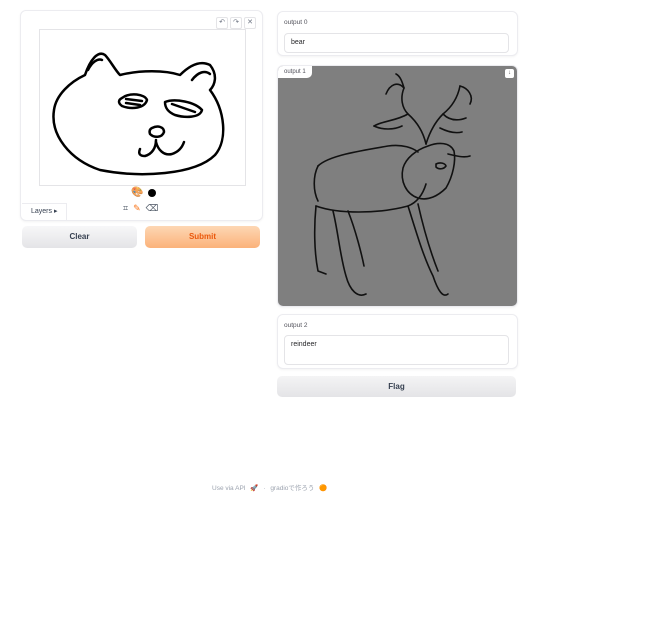 This screenshot has height=625, width=672. What do you see at coordinates (296, 22) in the screenshot?
I see `output-0-label: output 0` at bounding box center [296, 22].